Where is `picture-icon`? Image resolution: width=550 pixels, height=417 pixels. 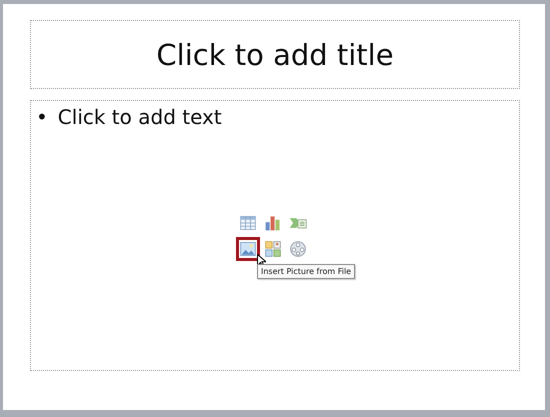 picture-icon is located at coordinates (248, 249).